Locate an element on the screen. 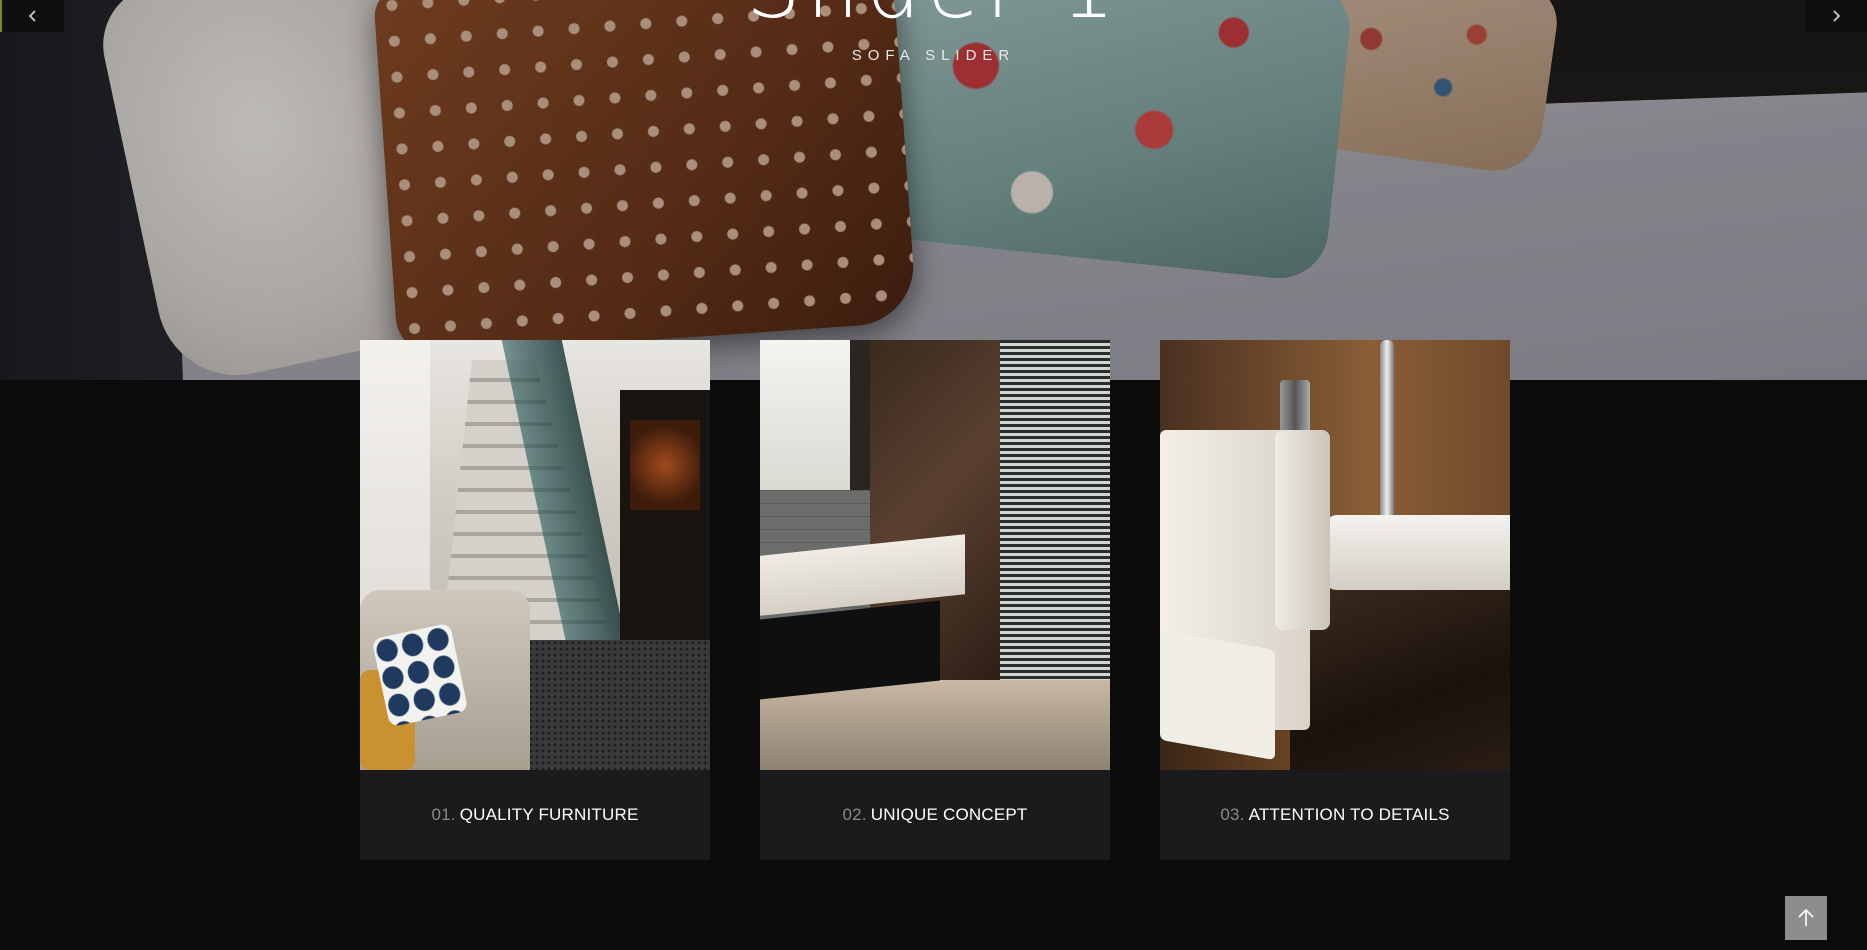  chevron-right-icon is located at coordinates (1837, 16).